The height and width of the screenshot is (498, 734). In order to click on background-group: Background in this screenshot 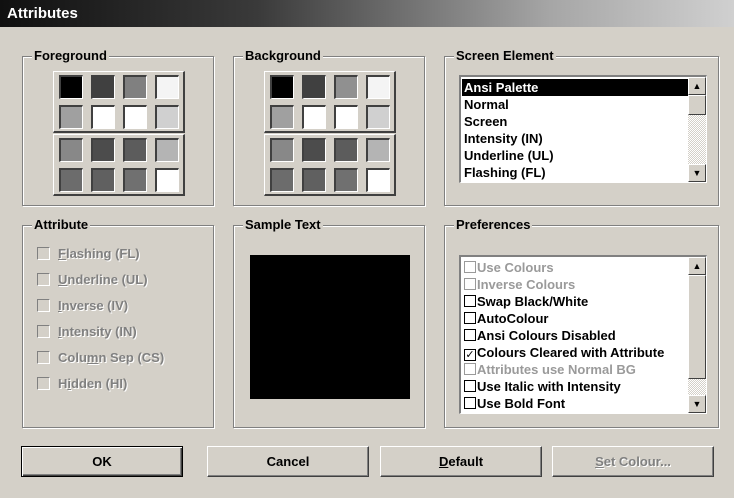, I will do `click(329, 127)`.